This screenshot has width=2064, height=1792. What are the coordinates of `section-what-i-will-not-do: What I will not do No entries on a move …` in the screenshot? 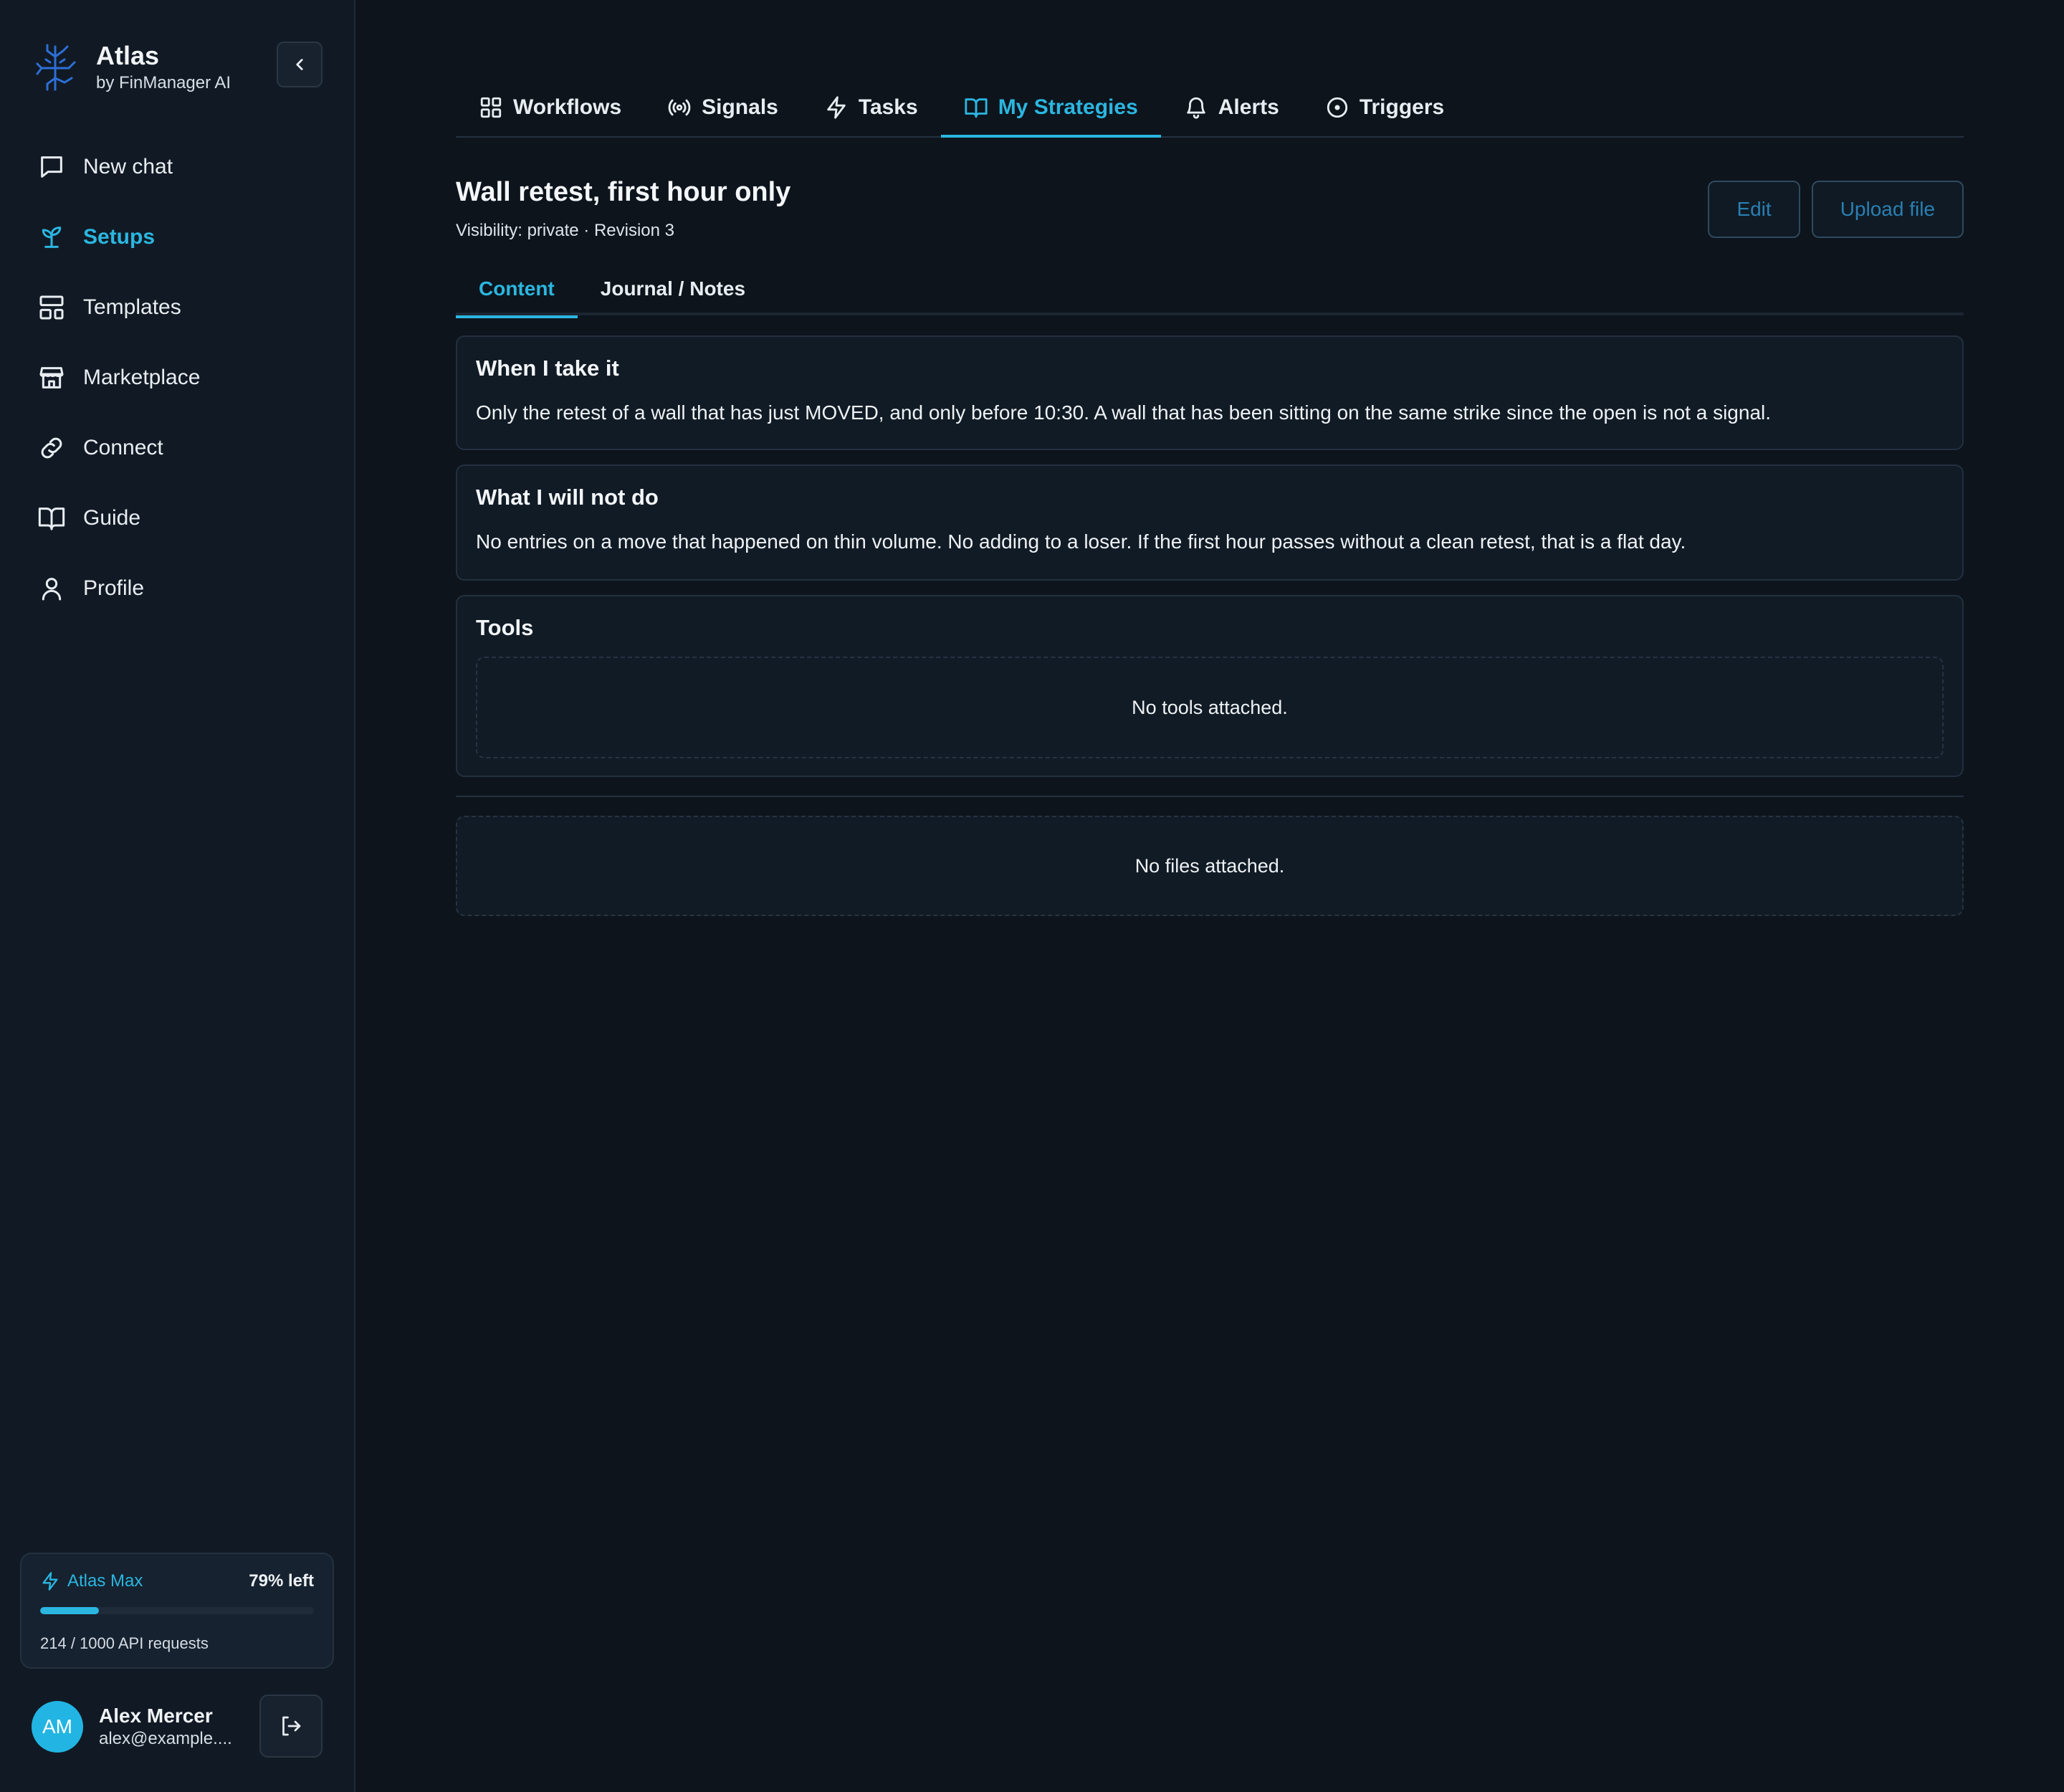 It's located at (1210, 522).